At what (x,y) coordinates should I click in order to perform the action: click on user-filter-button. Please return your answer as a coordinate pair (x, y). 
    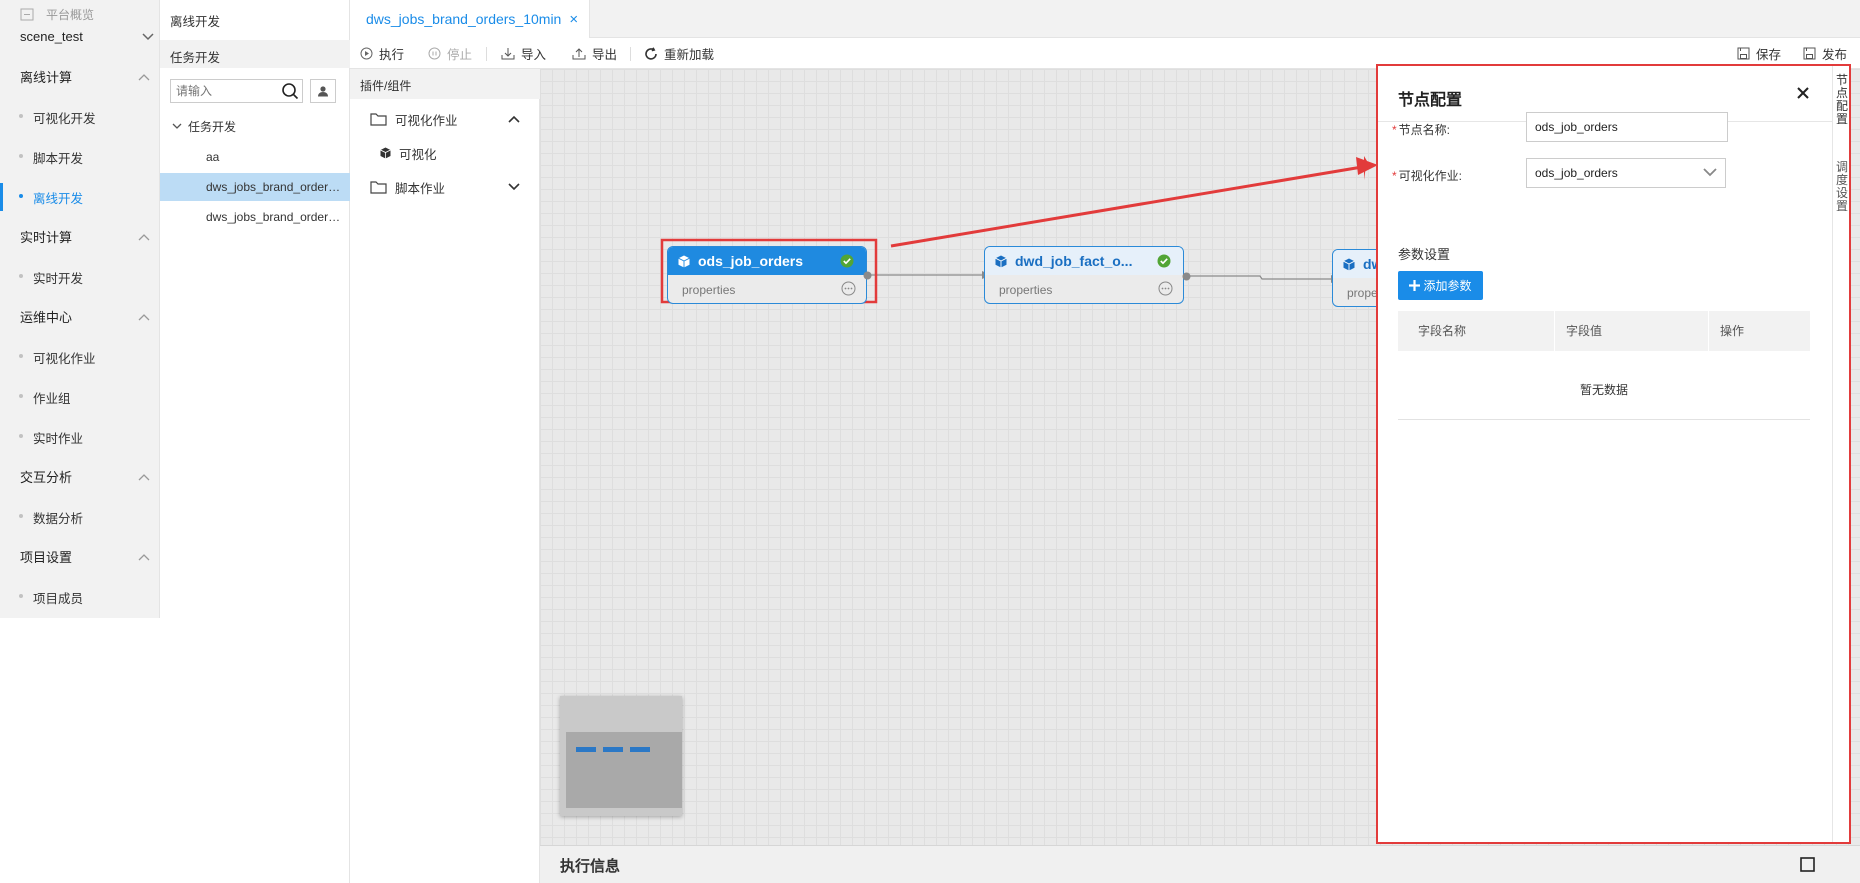
    Looking at the image, I should click on (323, 91).